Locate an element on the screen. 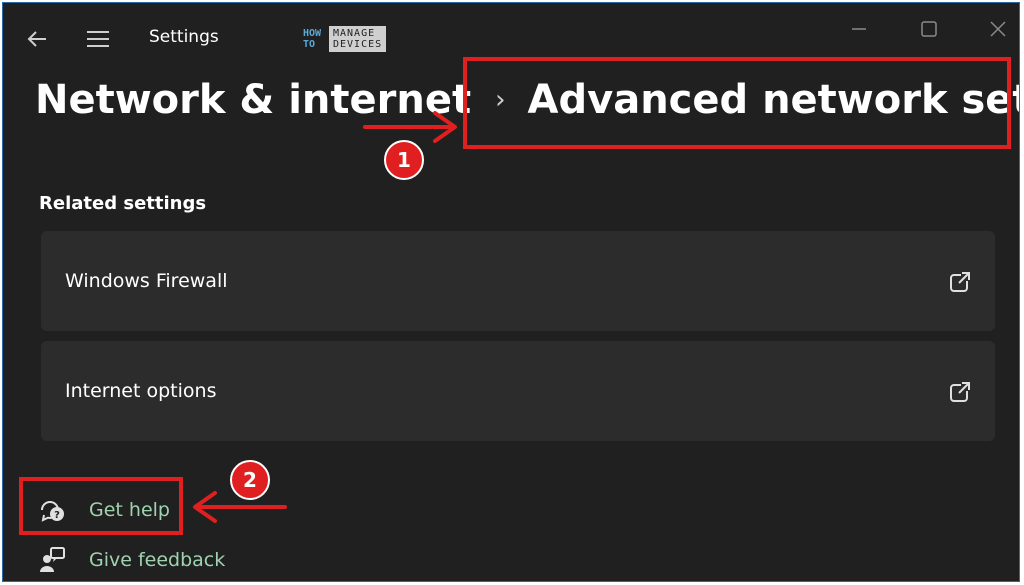 This screenshot has width=1024, height=585. close-button is located at coordinates (998, 29).